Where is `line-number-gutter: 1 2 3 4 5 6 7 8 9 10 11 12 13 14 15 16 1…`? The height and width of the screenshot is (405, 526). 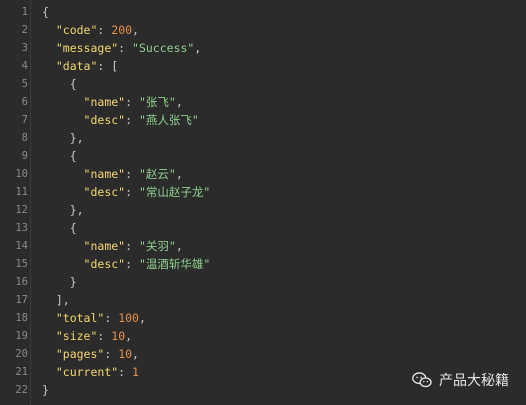 line-number-gutter: 1 2 3 4 5 6 7 8 9 10 11 12 13 14 15 16 1… is located at coordinates (14, 201).